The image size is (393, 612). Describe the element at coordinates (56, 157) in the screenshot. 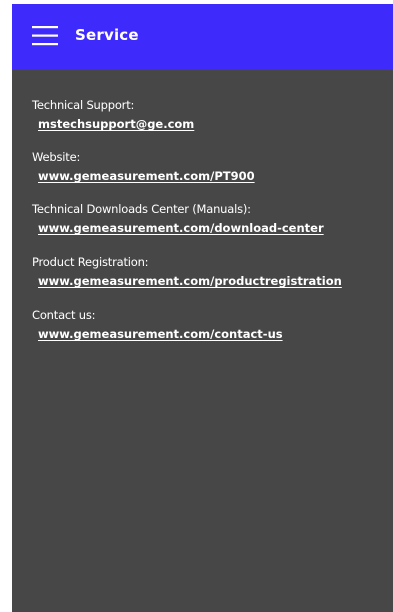

I see `website-label: Website:` at that location.